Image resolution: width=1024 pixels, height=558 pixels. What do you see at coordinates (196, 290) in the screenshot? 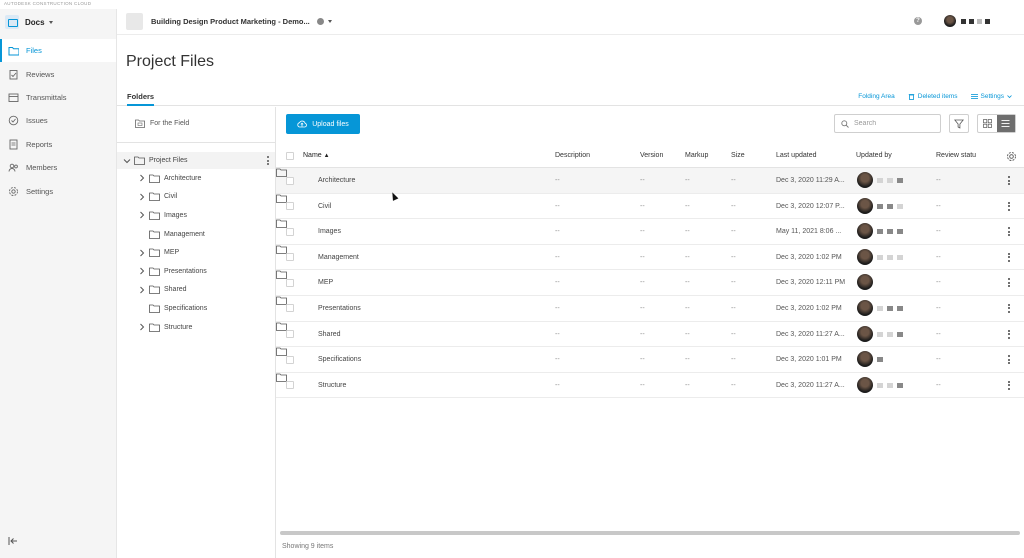
I see `tree-item-shared: Shared` at bounding box center [196, 290].